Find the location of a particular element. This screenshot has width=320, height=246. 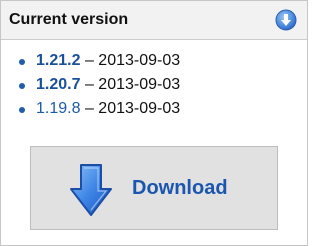

version-link: 1.19.8 is located at coordinates (58, 108).